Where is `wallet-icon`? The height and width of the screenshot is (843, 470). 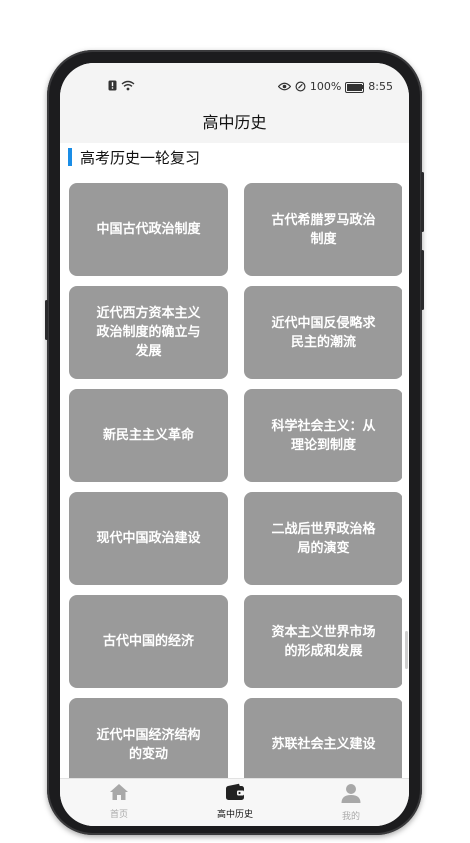
wallet-icon is located at coordinates (235, 791).